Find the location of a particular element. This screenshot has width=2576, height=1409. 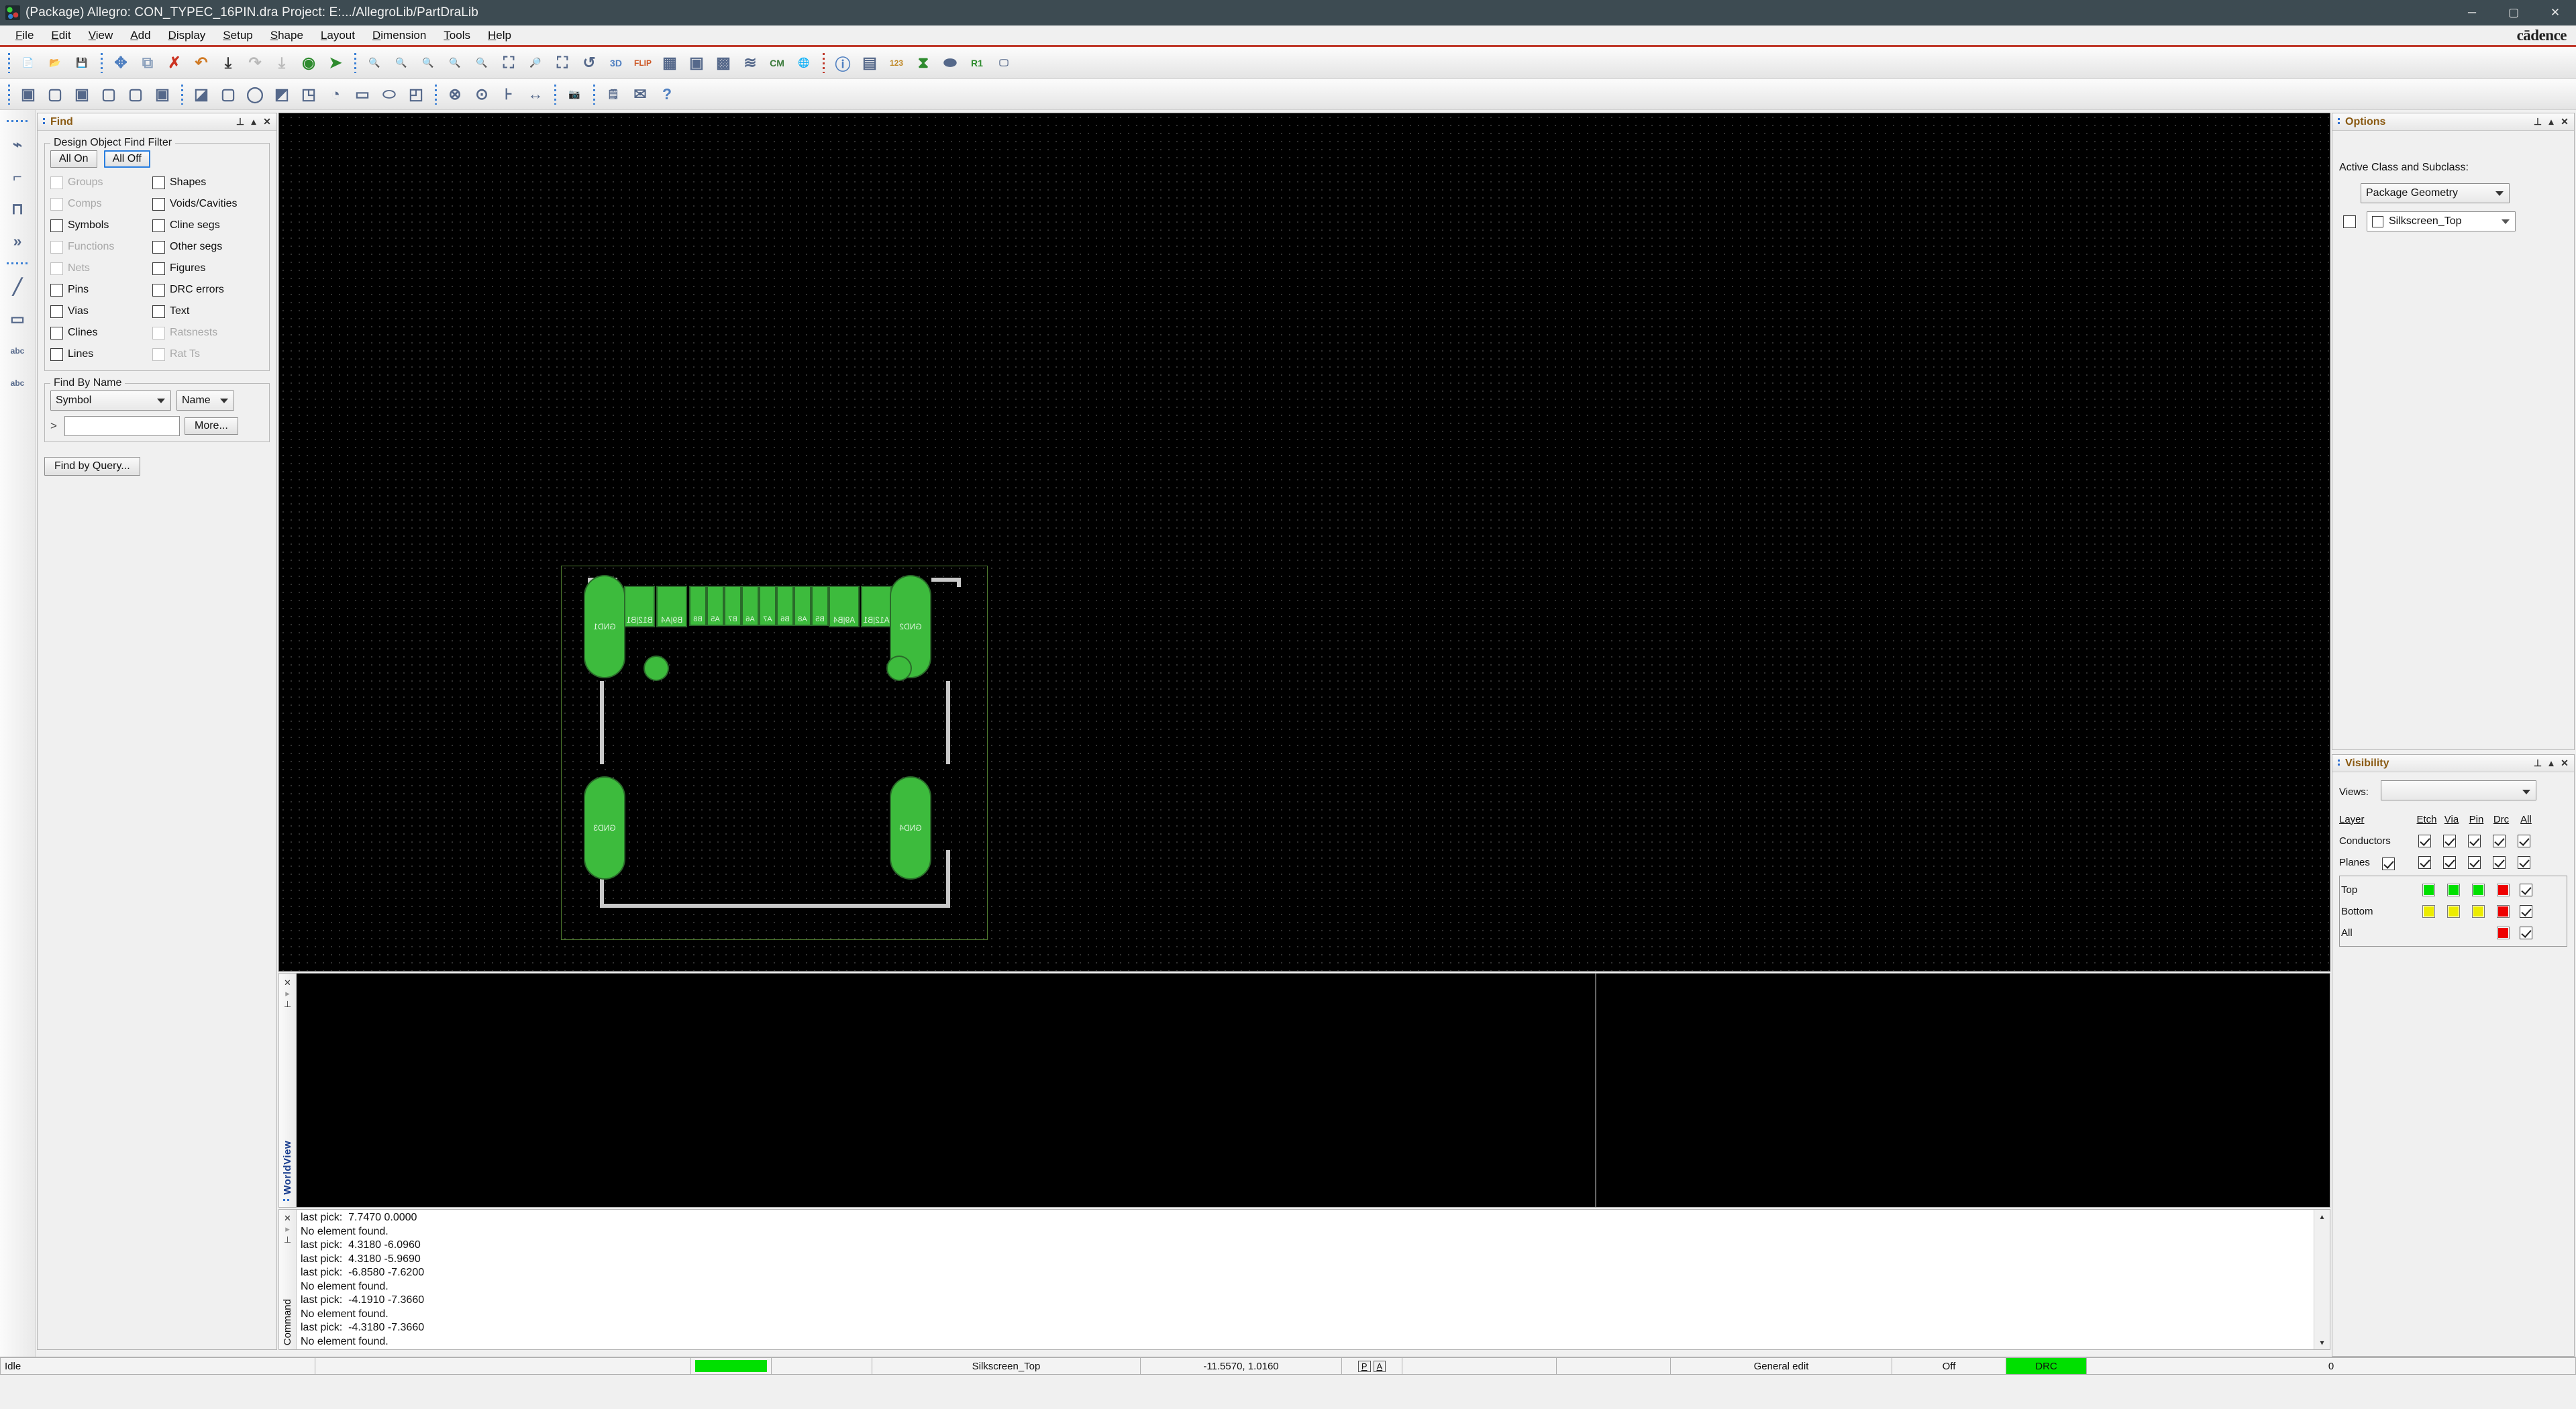

find-name-input is located at coordinates (122, 426).